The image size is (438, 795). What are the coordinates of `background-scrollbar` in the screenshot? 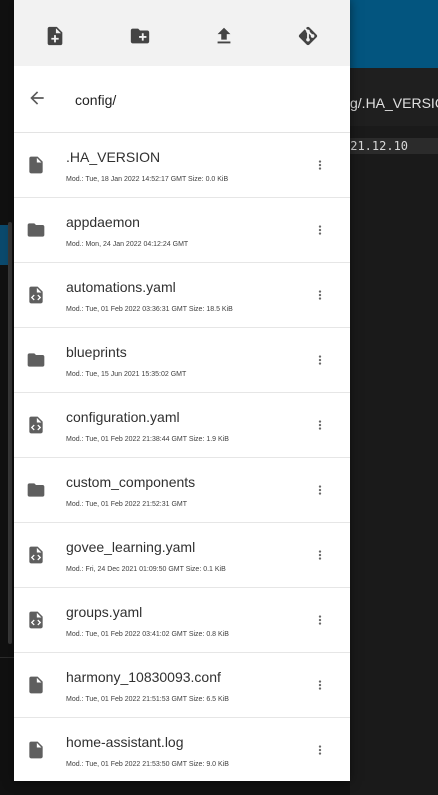 It's located at (10, 433).